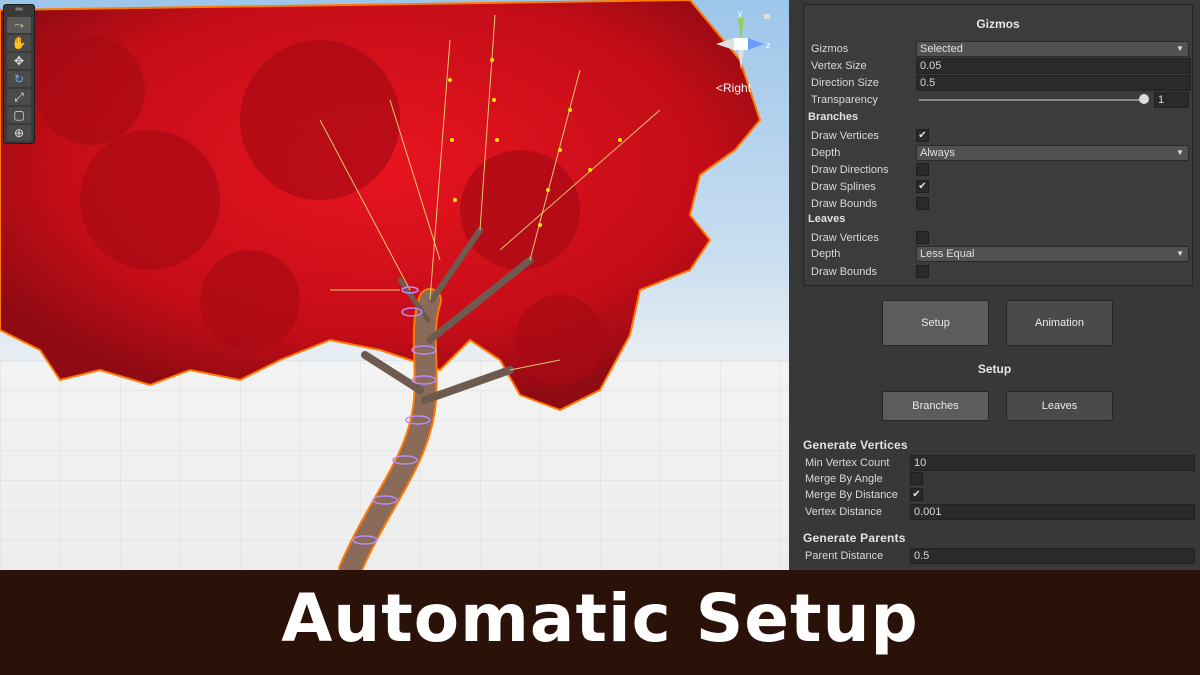  What do you see at coordinates (827, 219) in the screenshot?
I see `leaves-header: Leaves` at bounding box center [827, 219].